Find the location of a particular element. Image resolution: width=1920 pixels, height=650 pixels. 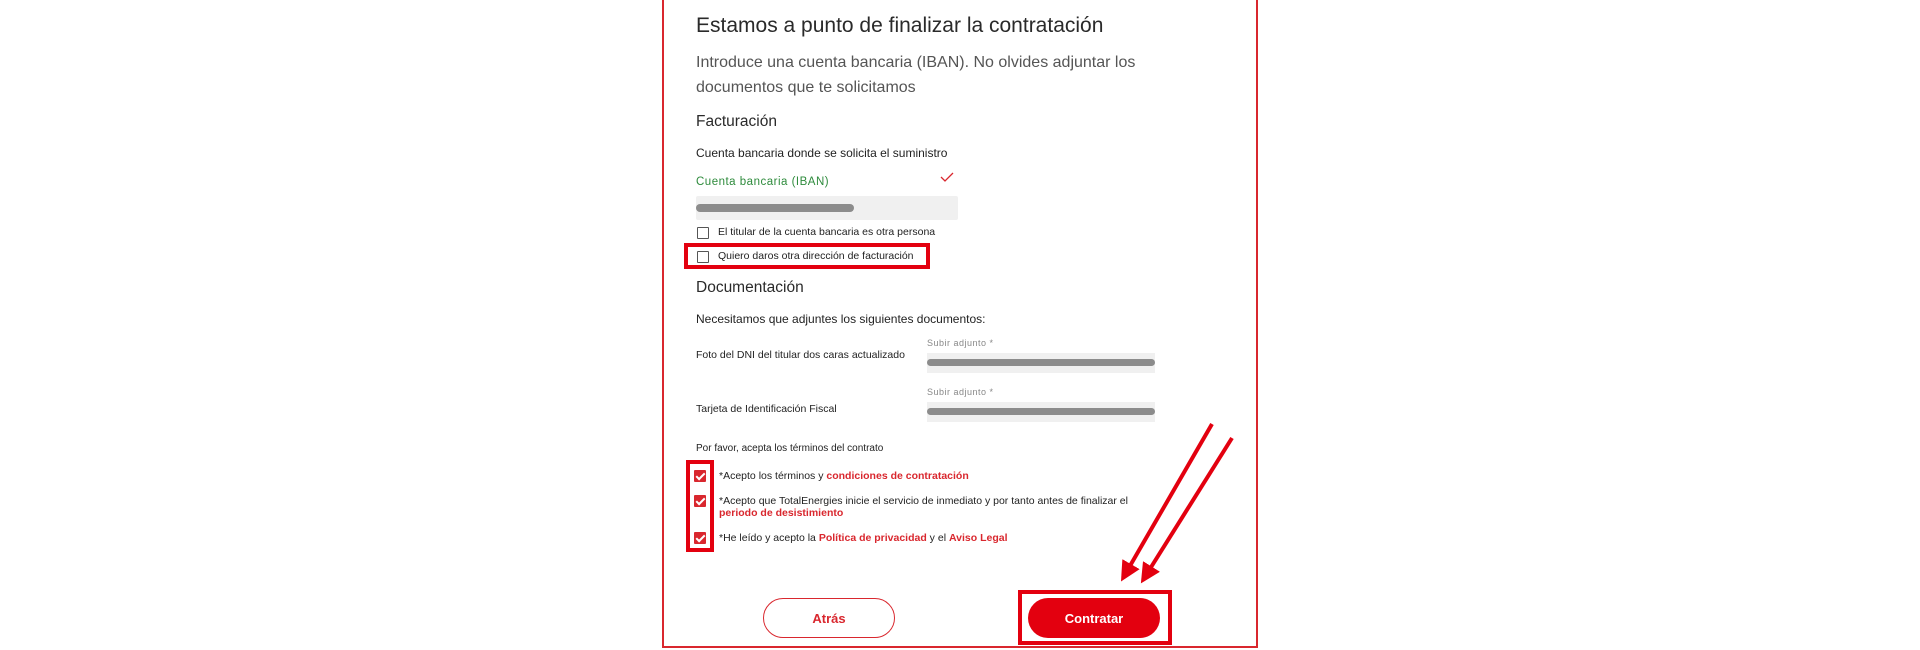

privacy-text-mid: y el is located at coordinates (937, 538).